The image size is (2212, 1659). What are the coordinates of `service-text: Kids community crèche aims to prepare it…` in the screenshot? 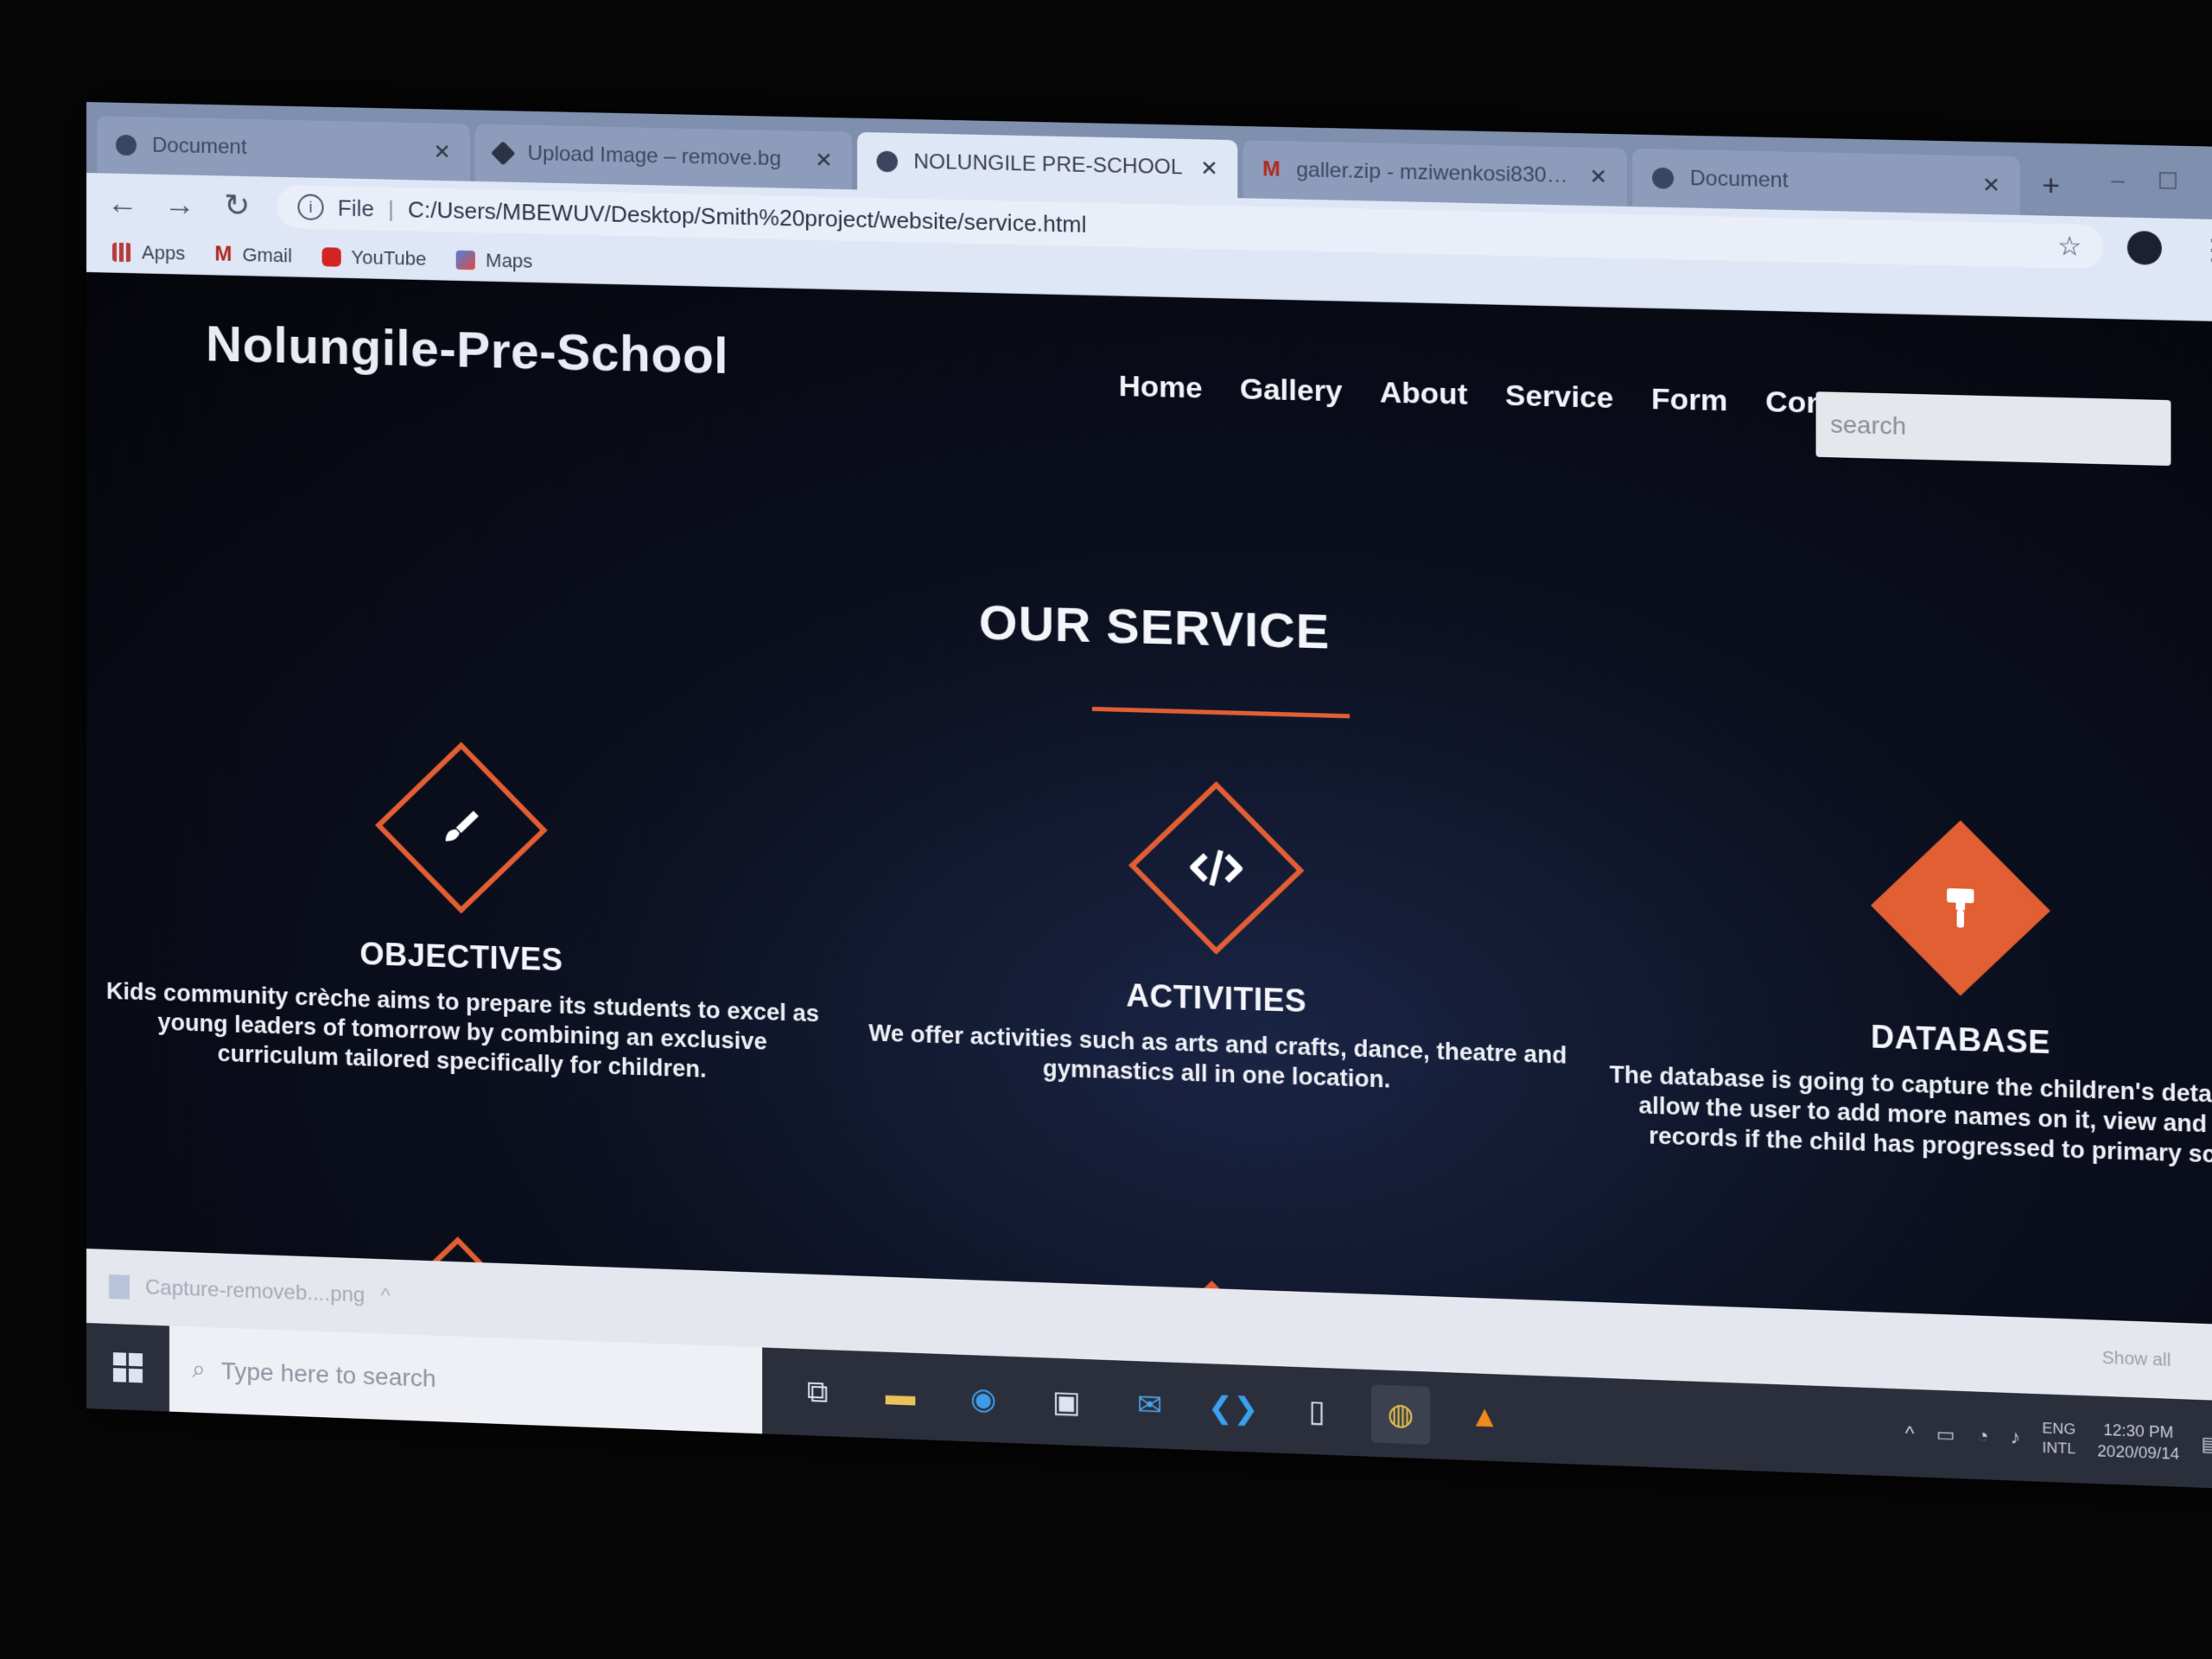 It's located at (463, 1030).